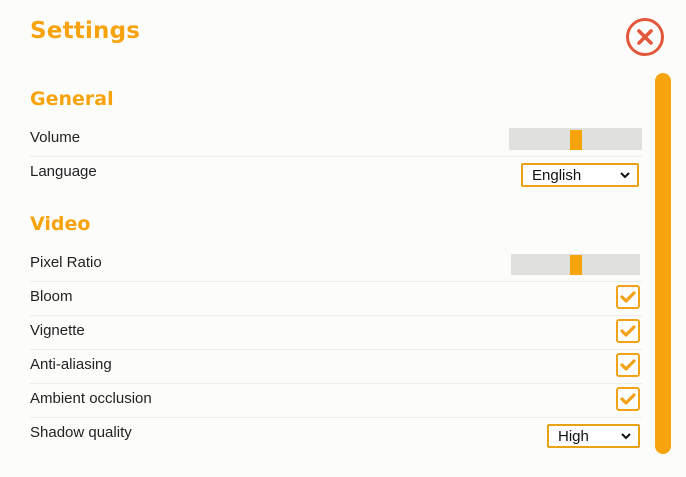 This screenshot has width=686, height=477. Describe the element at coordinates (593, 436) in the screenshot. I see `shadow-quality-select: High` at that location.